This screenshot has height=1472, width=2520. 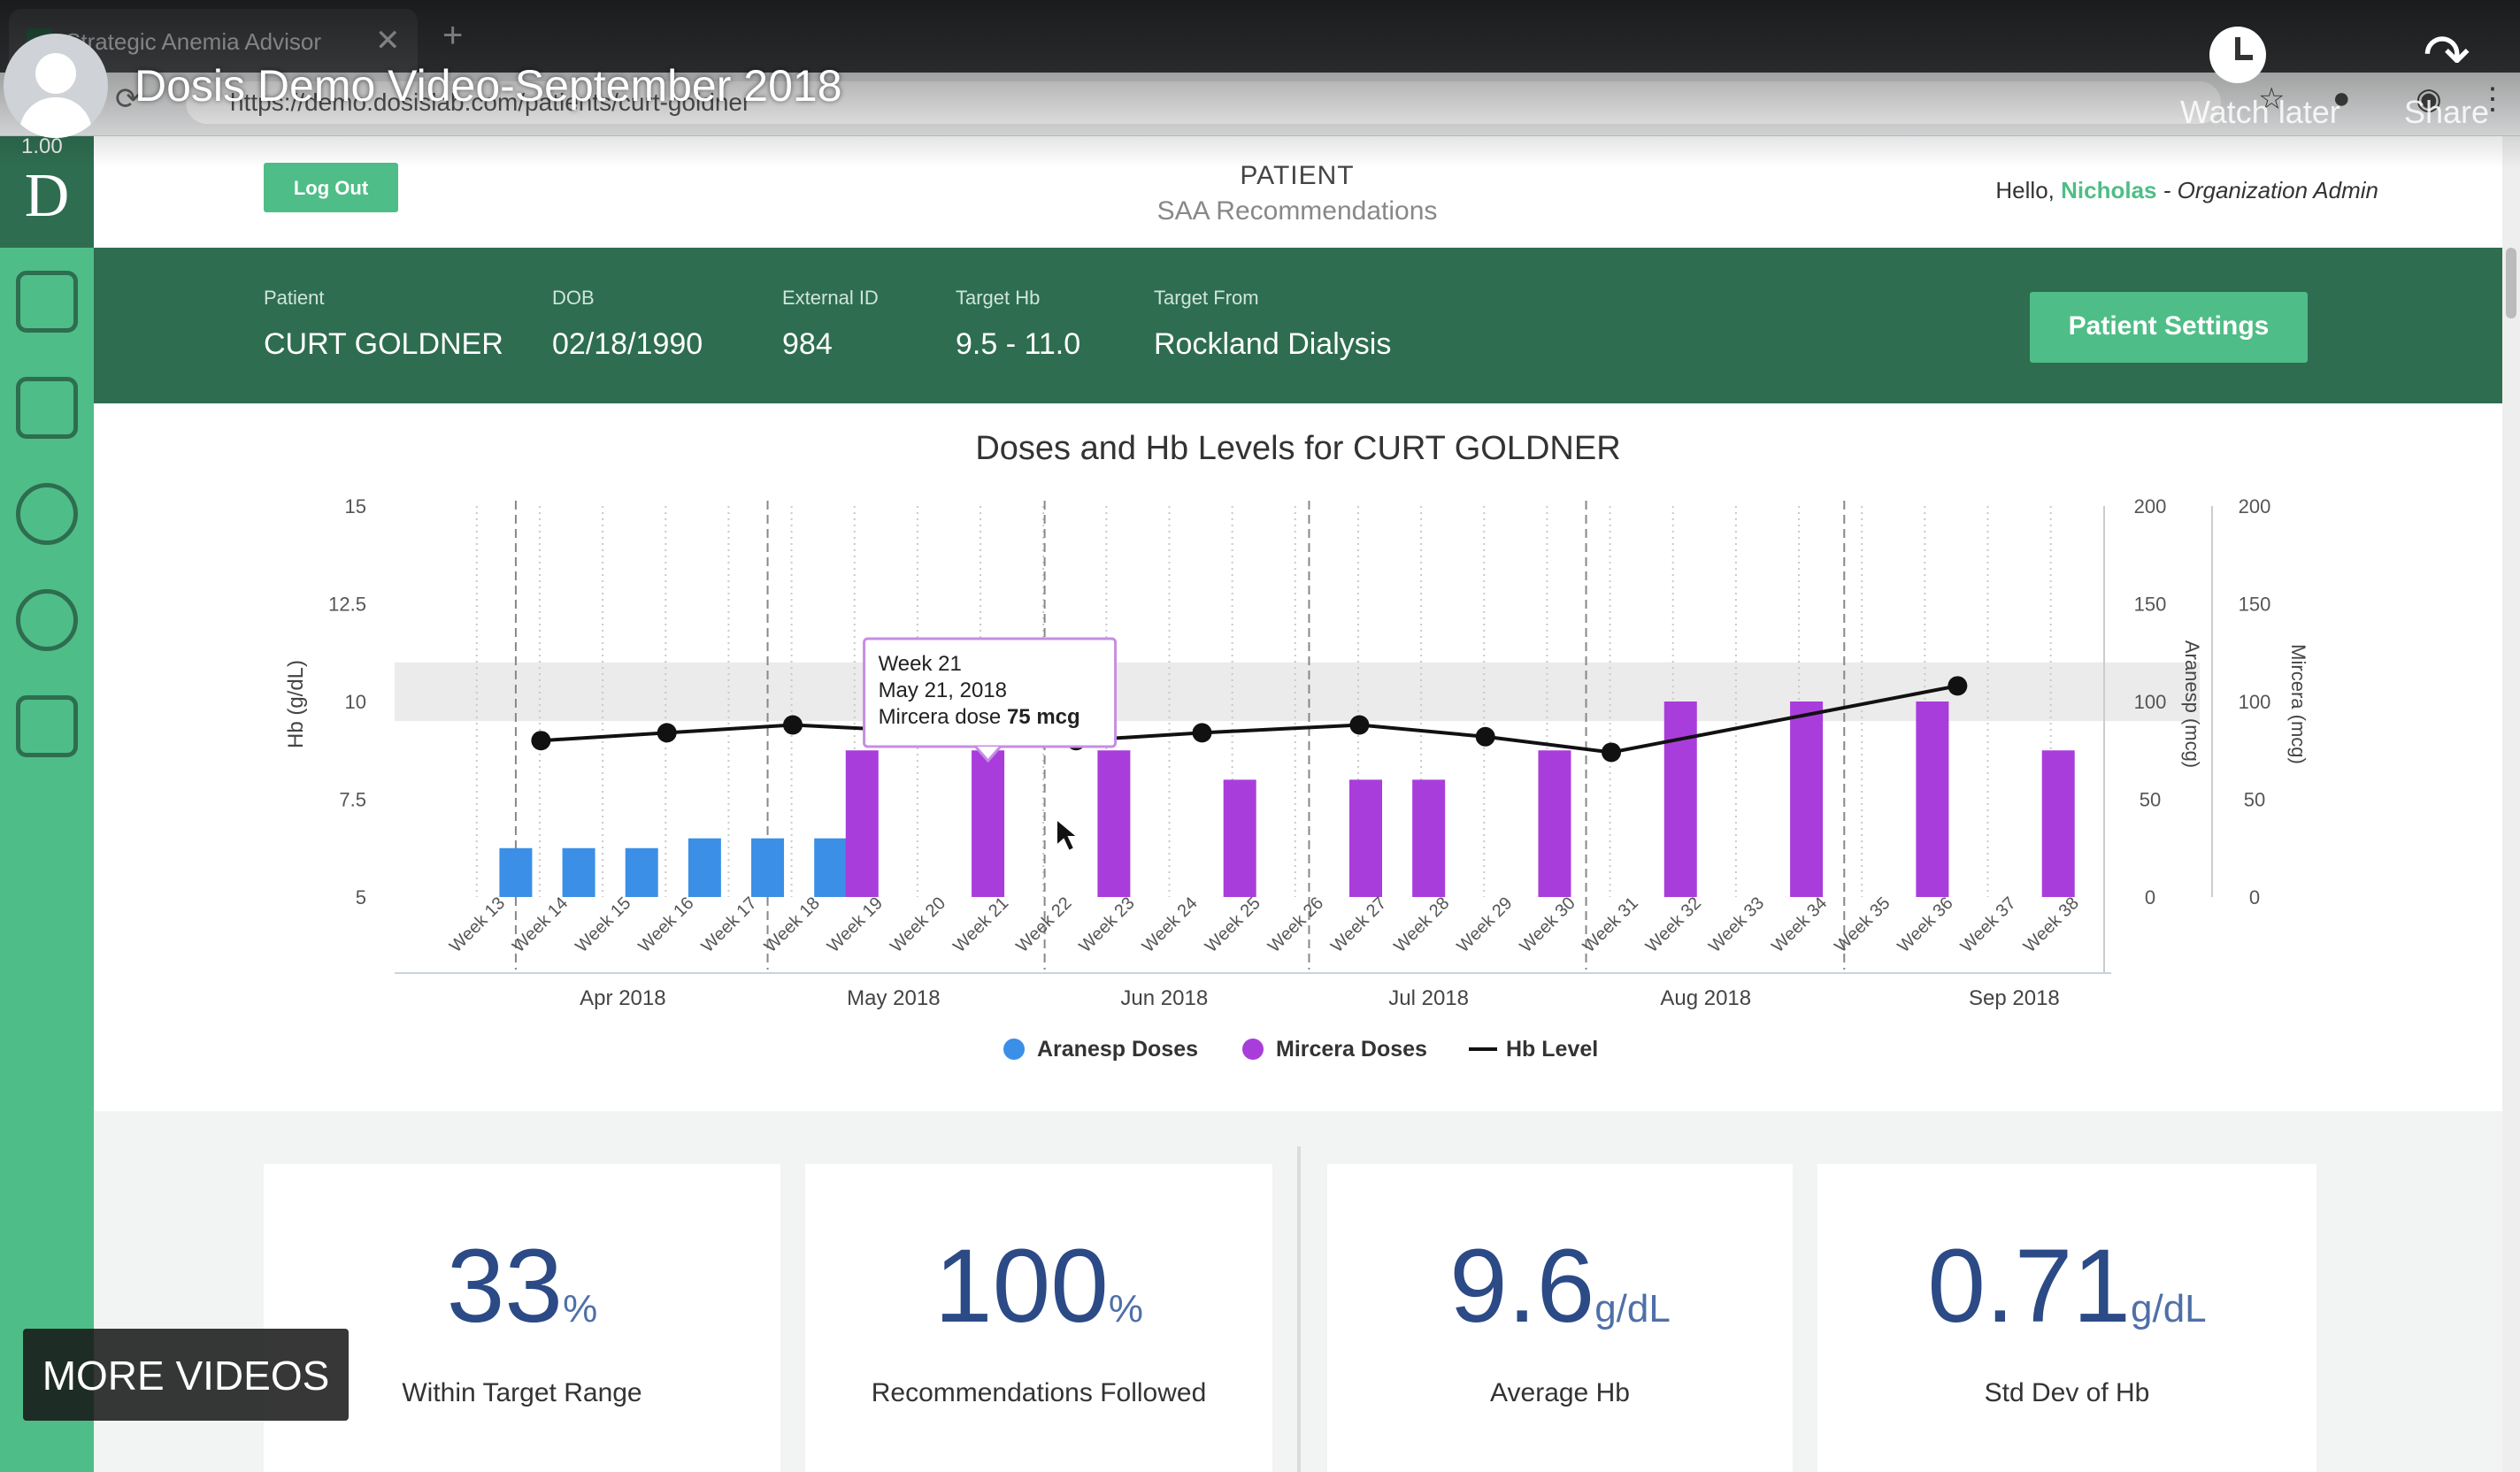 I want to click on target-from-field: Target From Rockland Dialysis, so click(x=1272, y=324).